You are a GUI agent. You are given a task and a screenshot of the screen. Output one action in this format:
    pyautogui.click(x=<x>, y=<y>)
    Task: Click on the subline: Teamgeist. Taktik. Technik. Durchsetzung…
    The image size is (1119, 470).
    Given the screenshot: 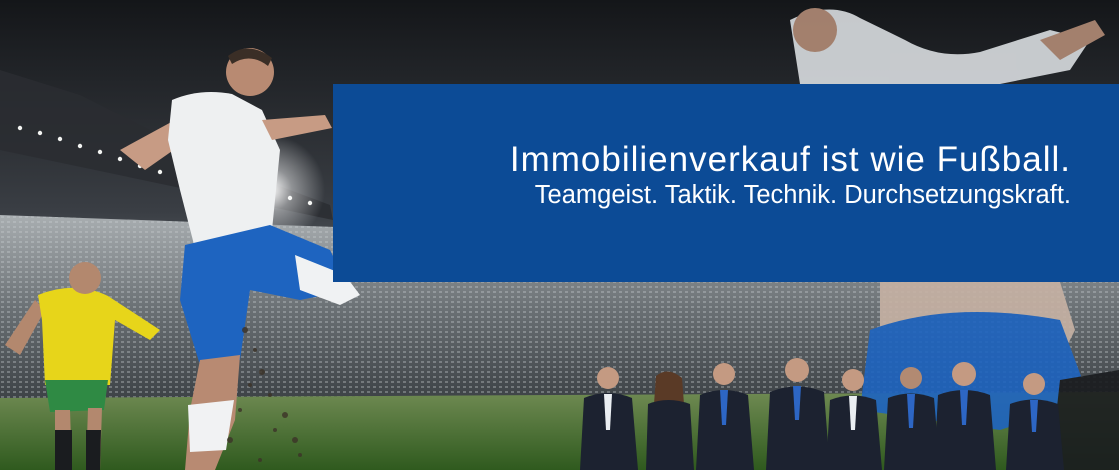 What is the action you would take?
    pyautogui.click(x=802, y=195)
    